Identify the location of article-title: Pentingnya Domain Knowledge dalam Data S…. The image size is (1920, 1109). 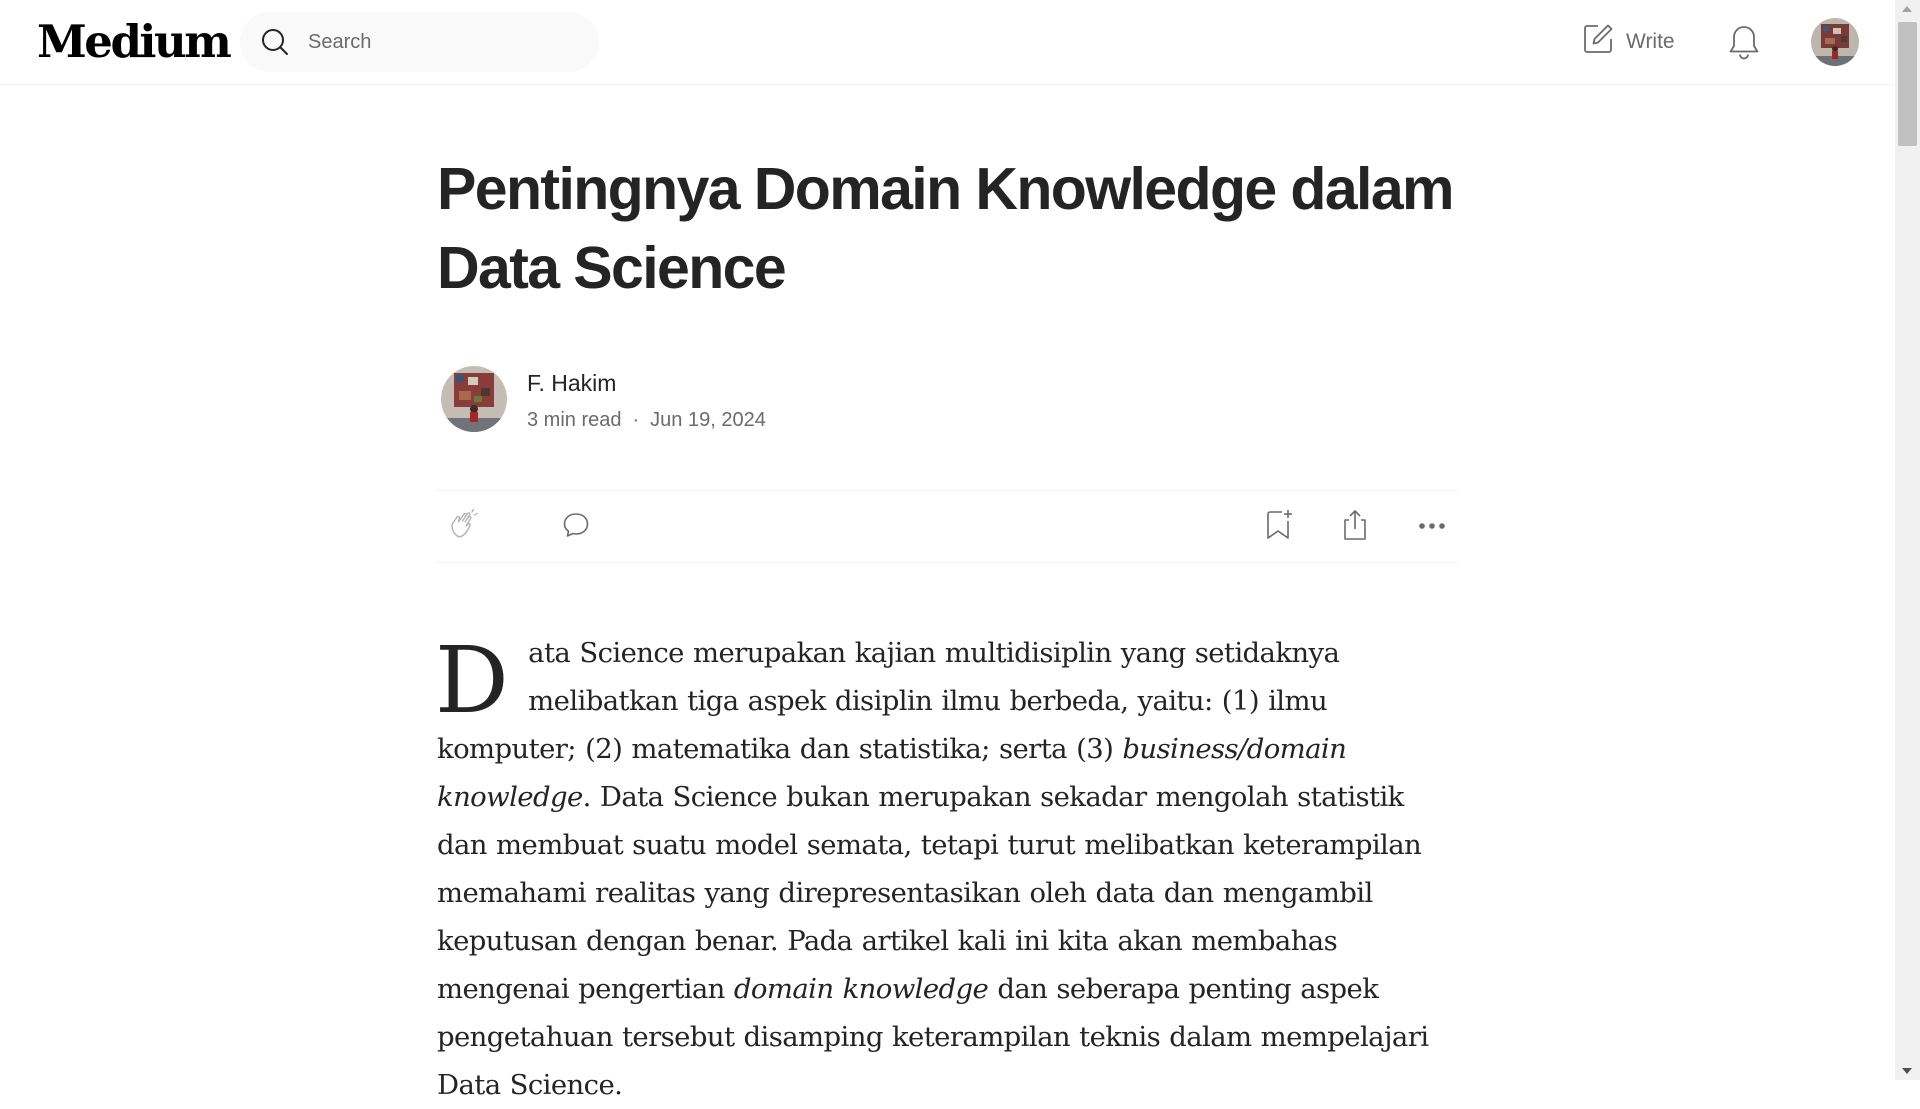
(946, 228).